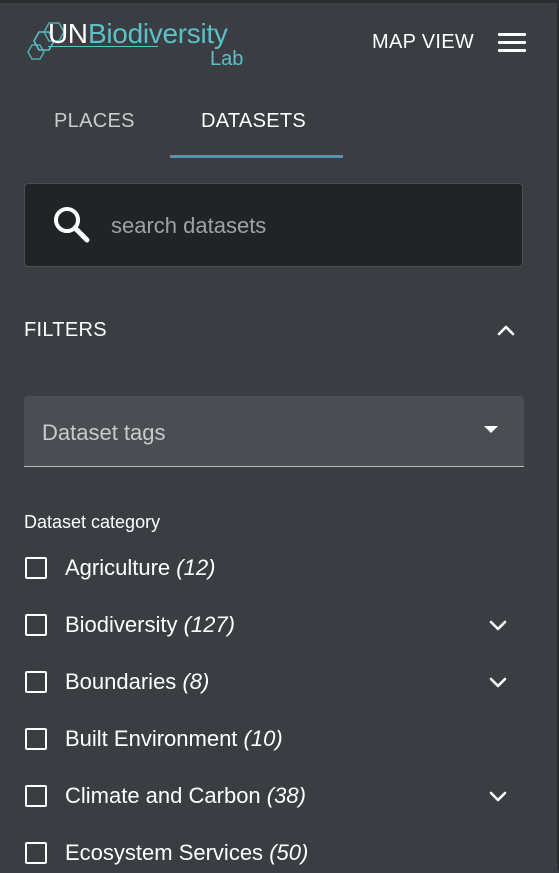 The image size is (559, 873). Describe the element at coordinates (121, 681) in the screenshot. I see `category-name: Boundaries` at that location.